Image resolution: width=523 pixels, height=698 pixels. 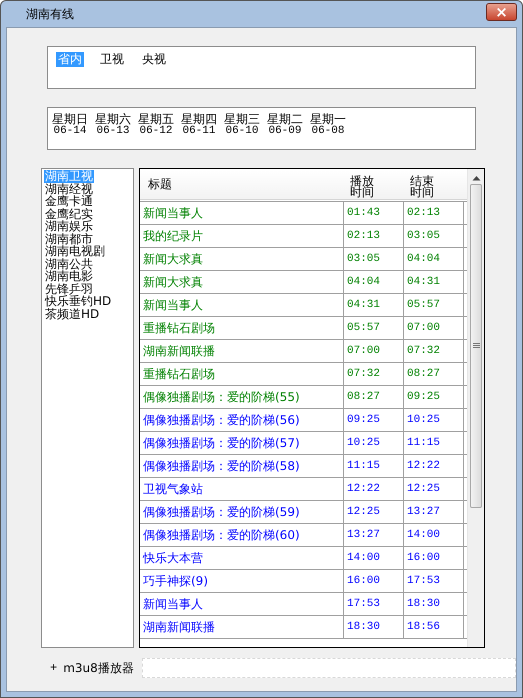 What do you see at coordinates (329, 668) in the screenshot?
I see `url-field` at bounding box center [329, 668].